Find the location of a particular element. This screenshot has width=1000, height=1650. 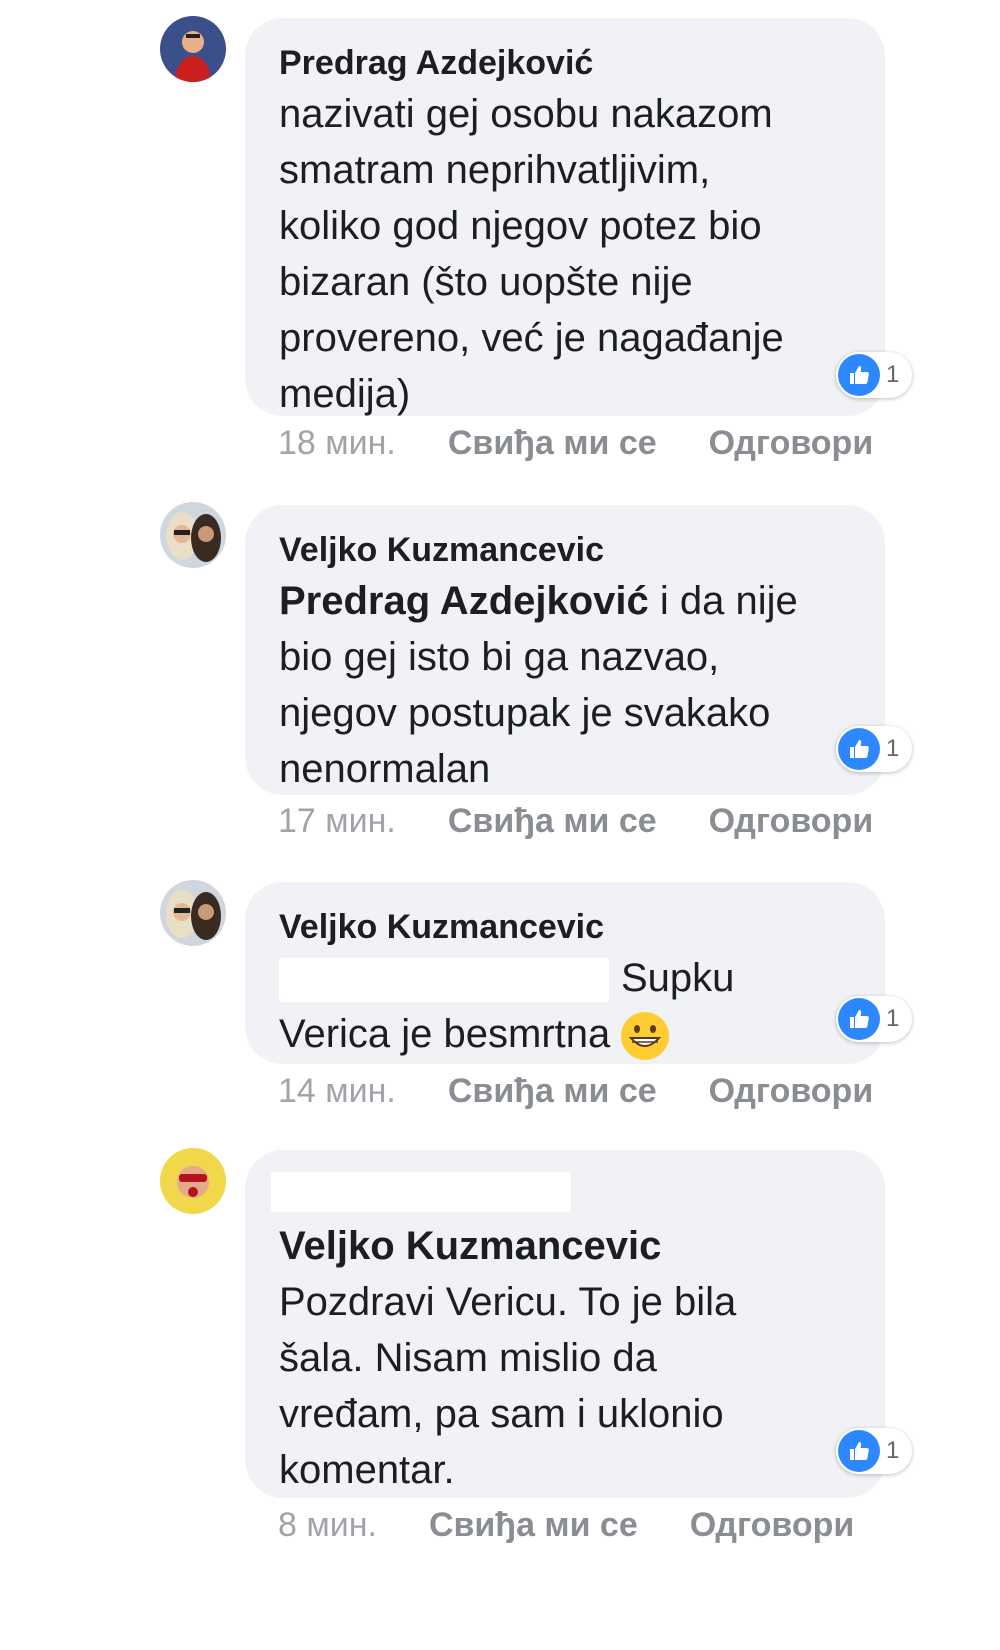

redacted-mention is located at coordinates (444, 980).